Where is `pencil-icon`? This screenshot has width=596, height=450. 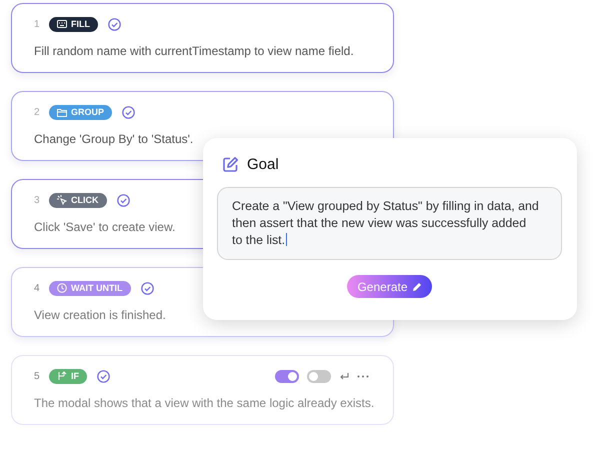
pencil-icon is located at coordinates (417, 287).